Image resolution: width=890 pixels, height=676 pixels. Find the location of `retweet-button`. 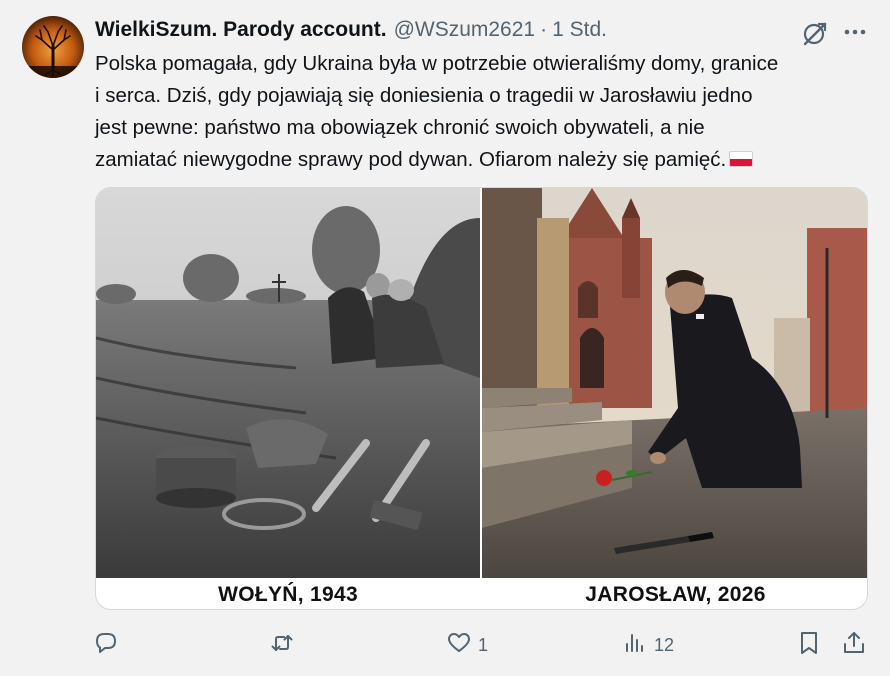

retweet-button is located at coordinates (285, 645).